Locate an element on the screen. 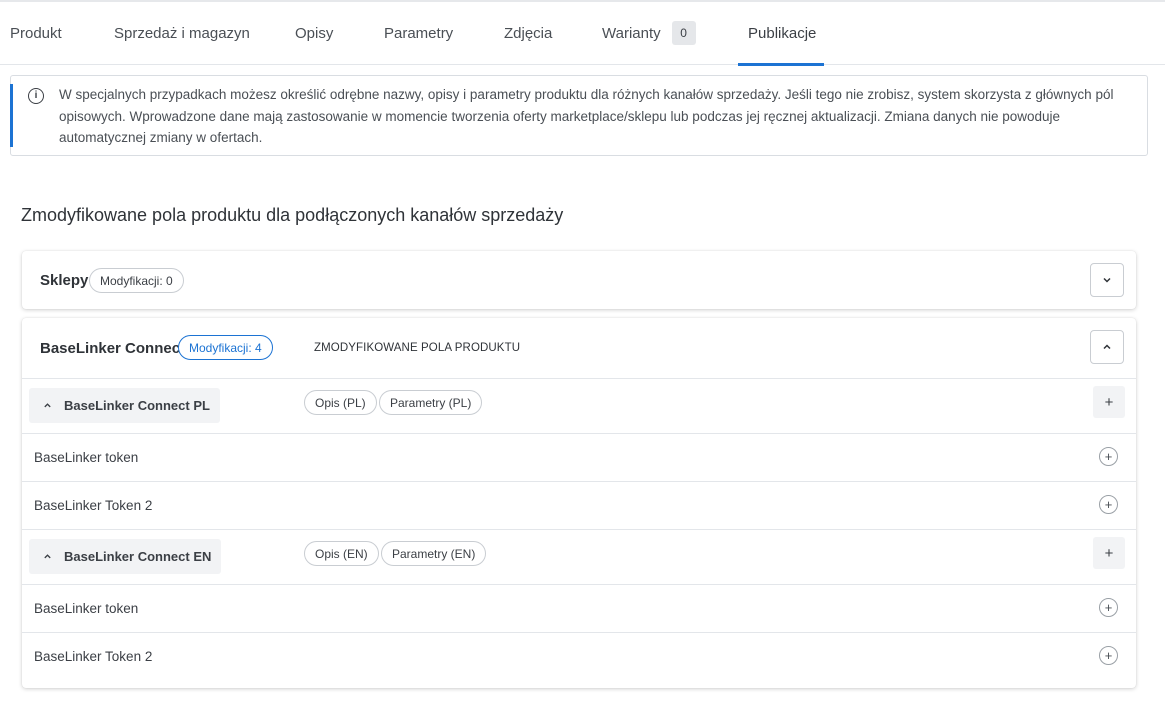  group-toggle-pl: BaseLinker Connect PL is located at coordinates (124, 405).